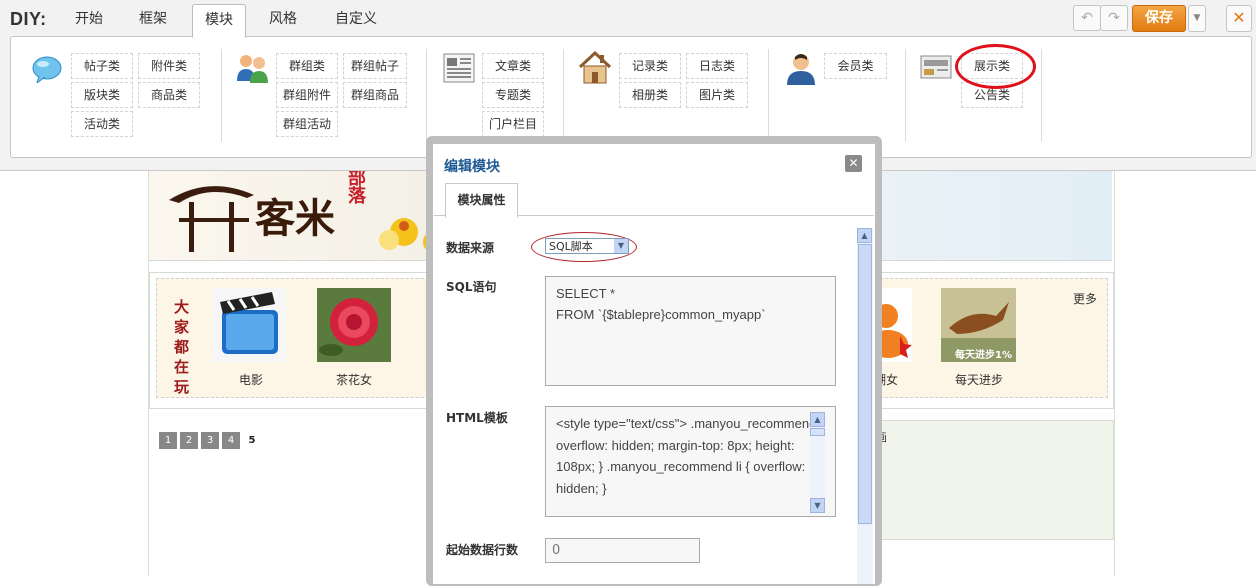 This screenshot has height=586, width=1256. What do you see at coordinates (102, 95) in the screenshot?
I see `module-forum: 版块类` at bounding box center [102, 95].